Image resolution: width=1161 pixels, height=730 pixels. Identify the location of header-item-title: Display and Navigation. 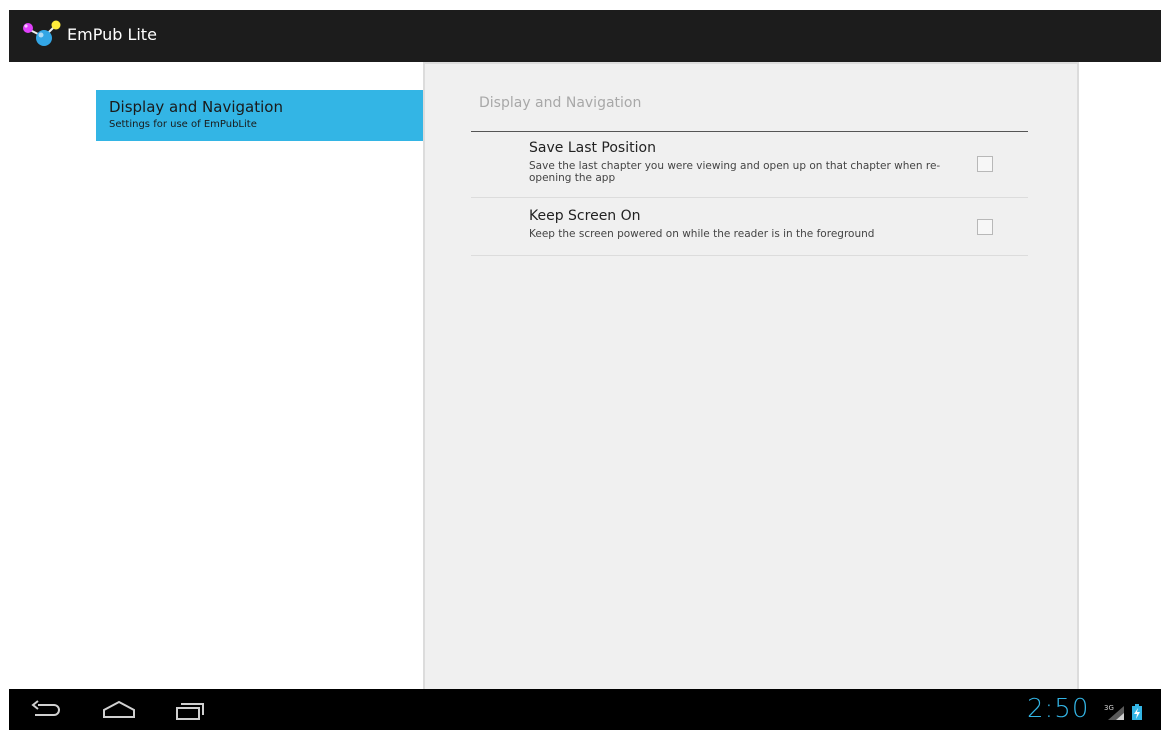
(196, 107).